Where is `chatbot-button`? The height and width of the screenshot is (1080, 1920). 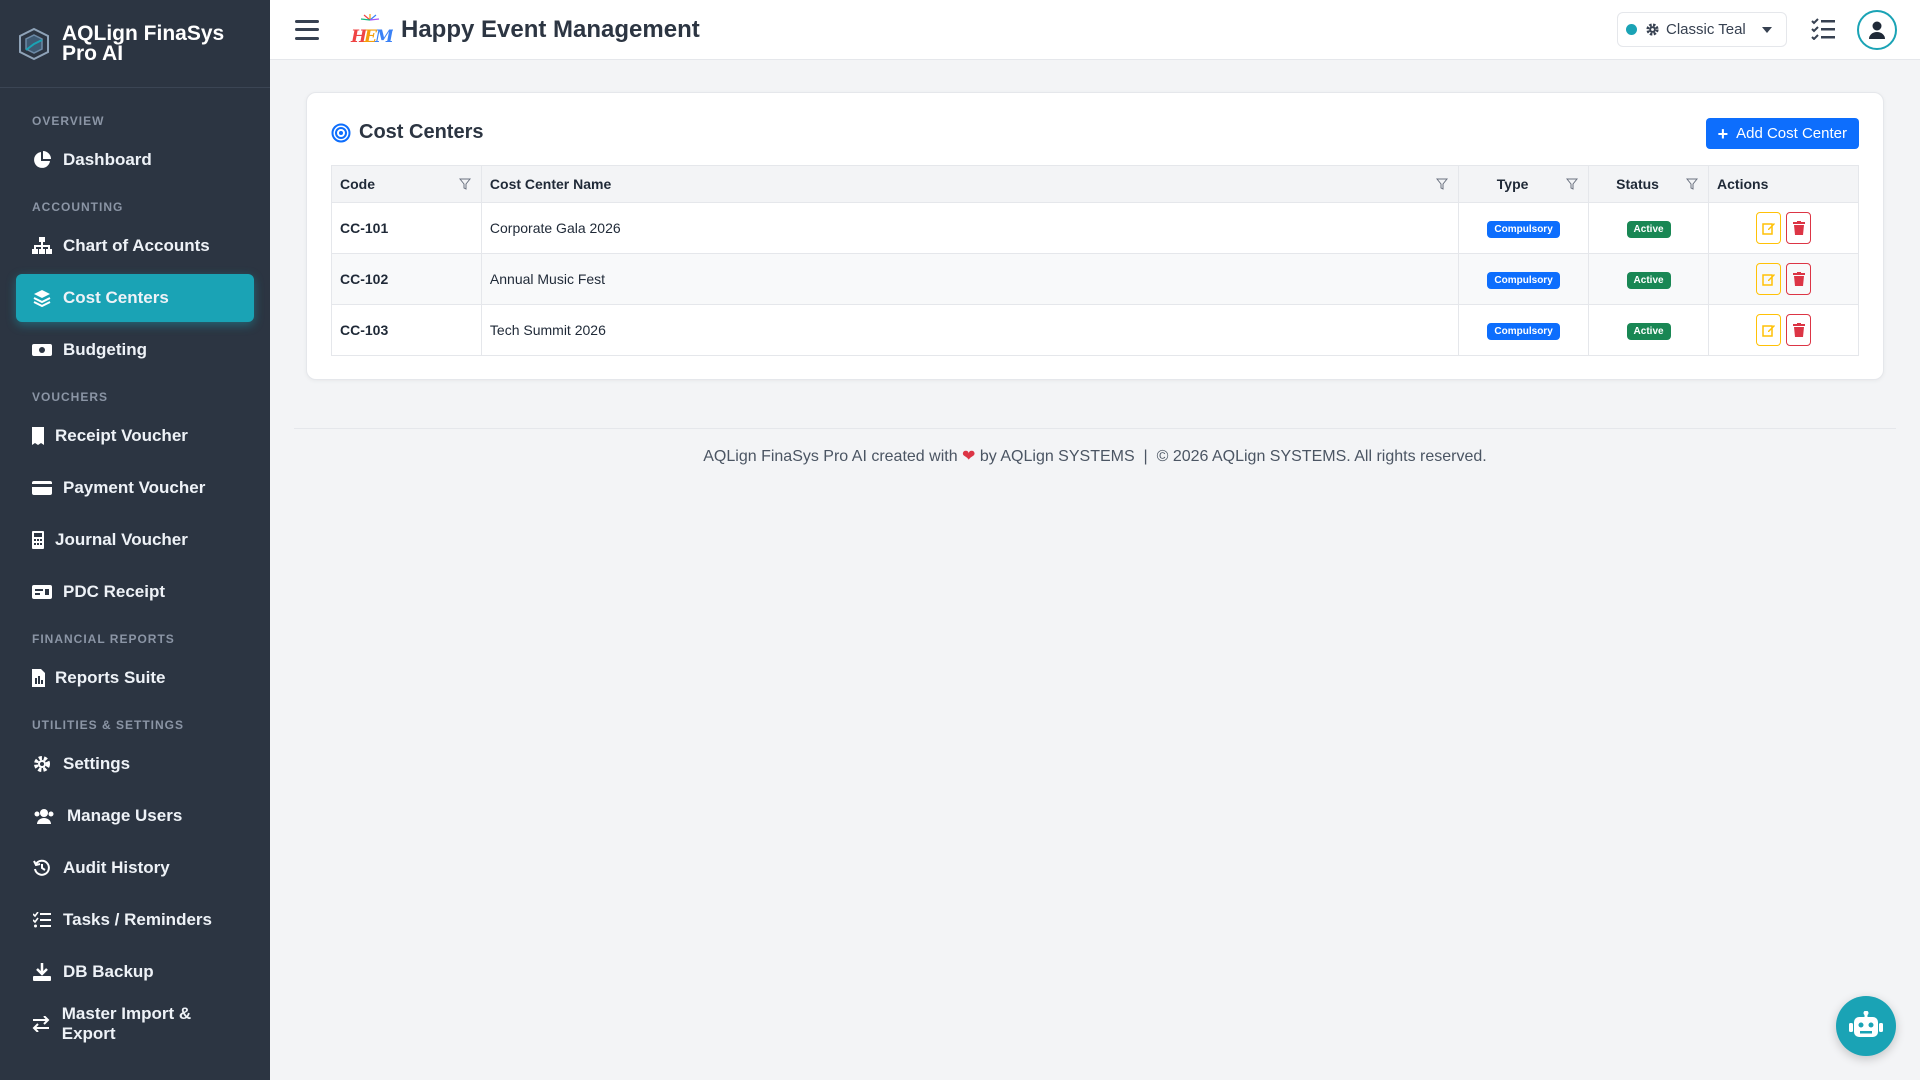
chatbot-button is located at coordinates (1866, 1026).